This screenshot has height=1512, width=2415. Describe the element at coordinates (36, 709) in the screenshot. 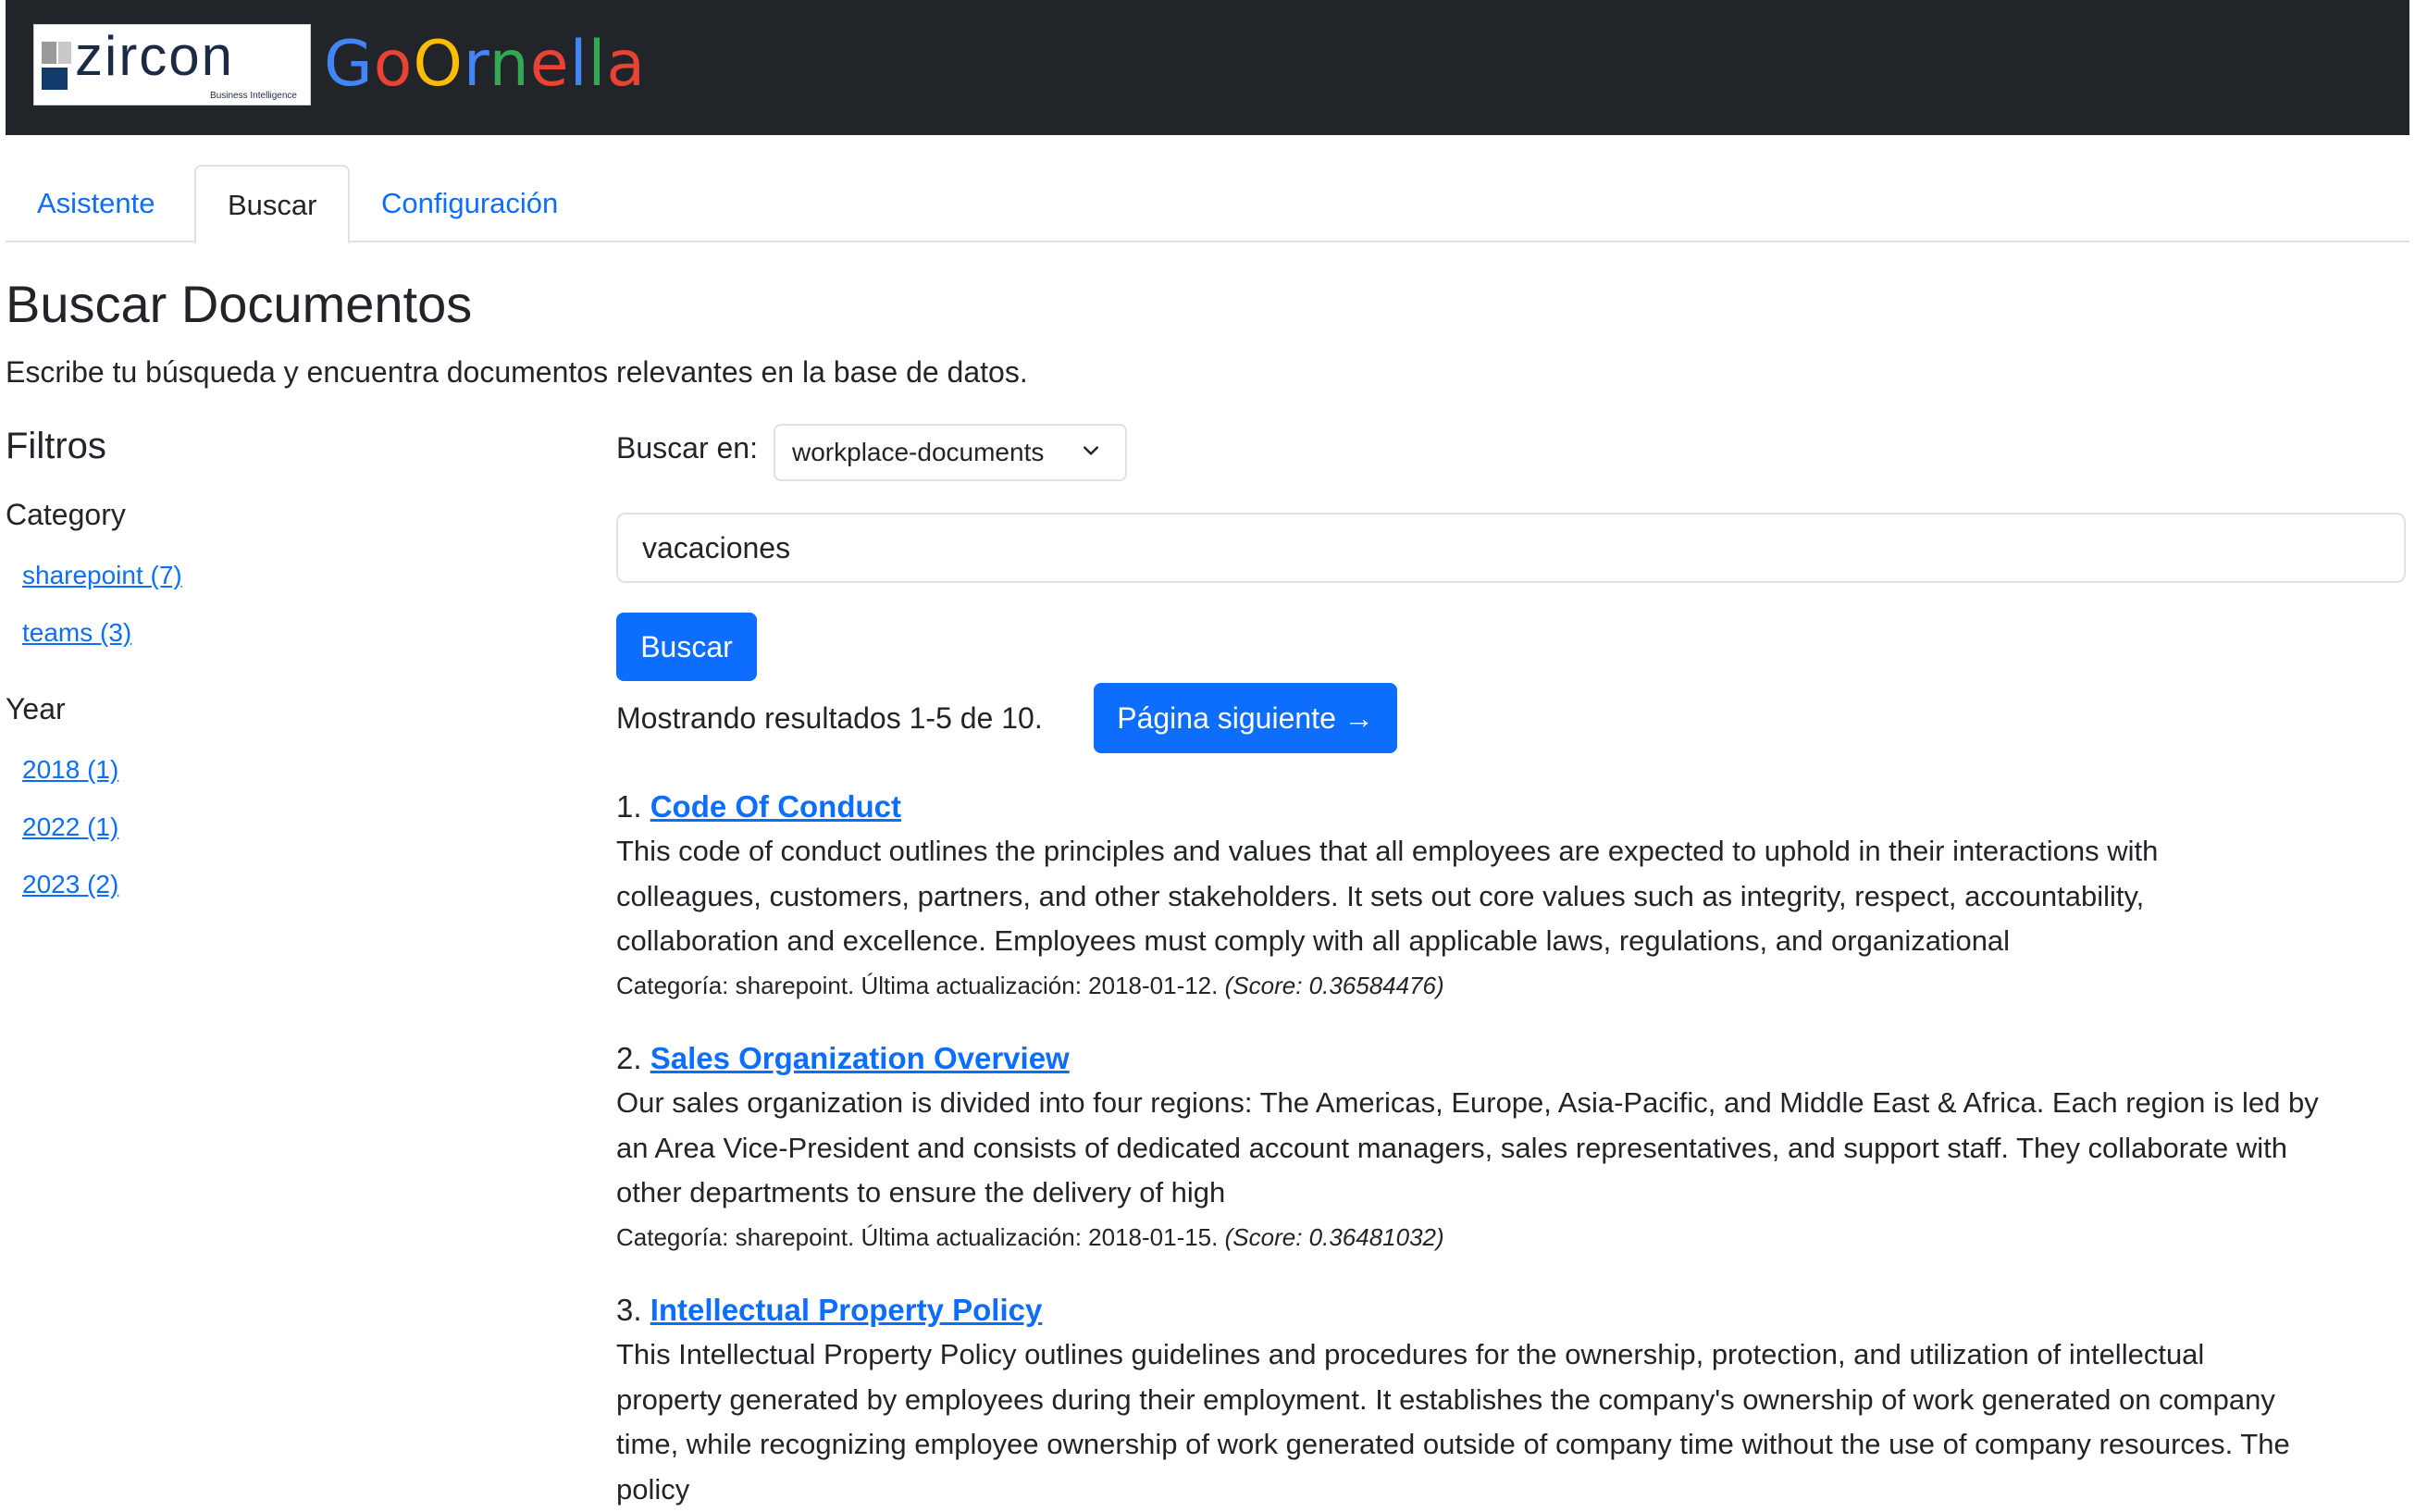

I see `filter-group-year-title: Year` at that location.